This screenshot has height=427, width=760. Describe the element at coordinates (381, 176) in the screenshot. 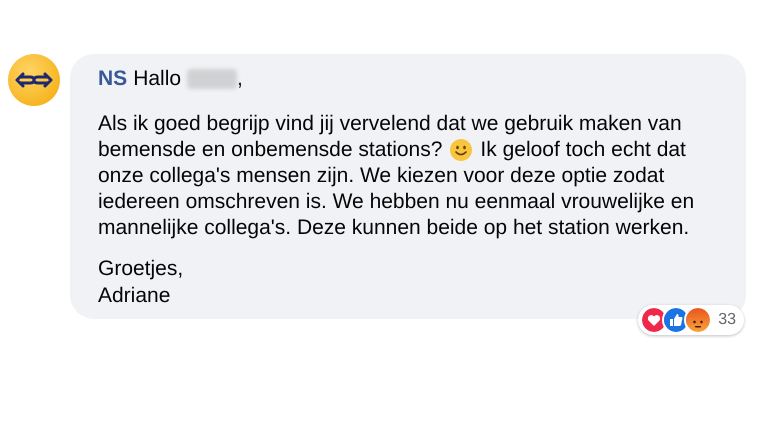

I see `message-text: onze collega's mensen zijn. We kiezen voor deze optie zodat` at that location.